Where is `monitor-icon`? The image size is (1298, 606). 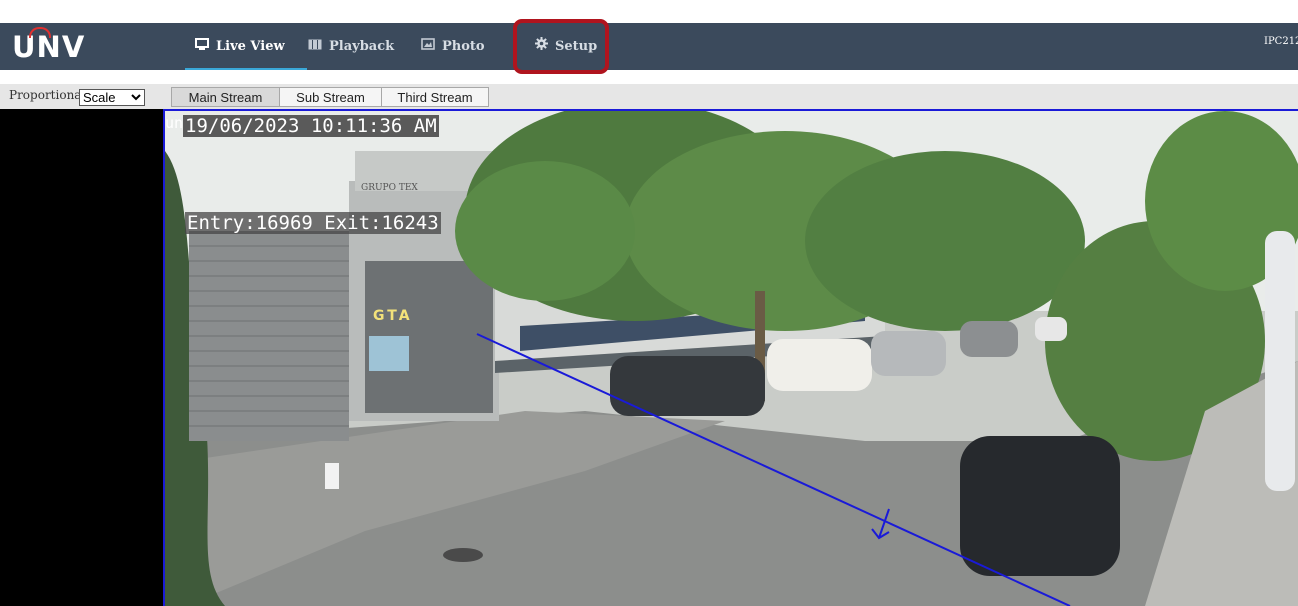 monitor-icon is located at coordinates (202, 46).